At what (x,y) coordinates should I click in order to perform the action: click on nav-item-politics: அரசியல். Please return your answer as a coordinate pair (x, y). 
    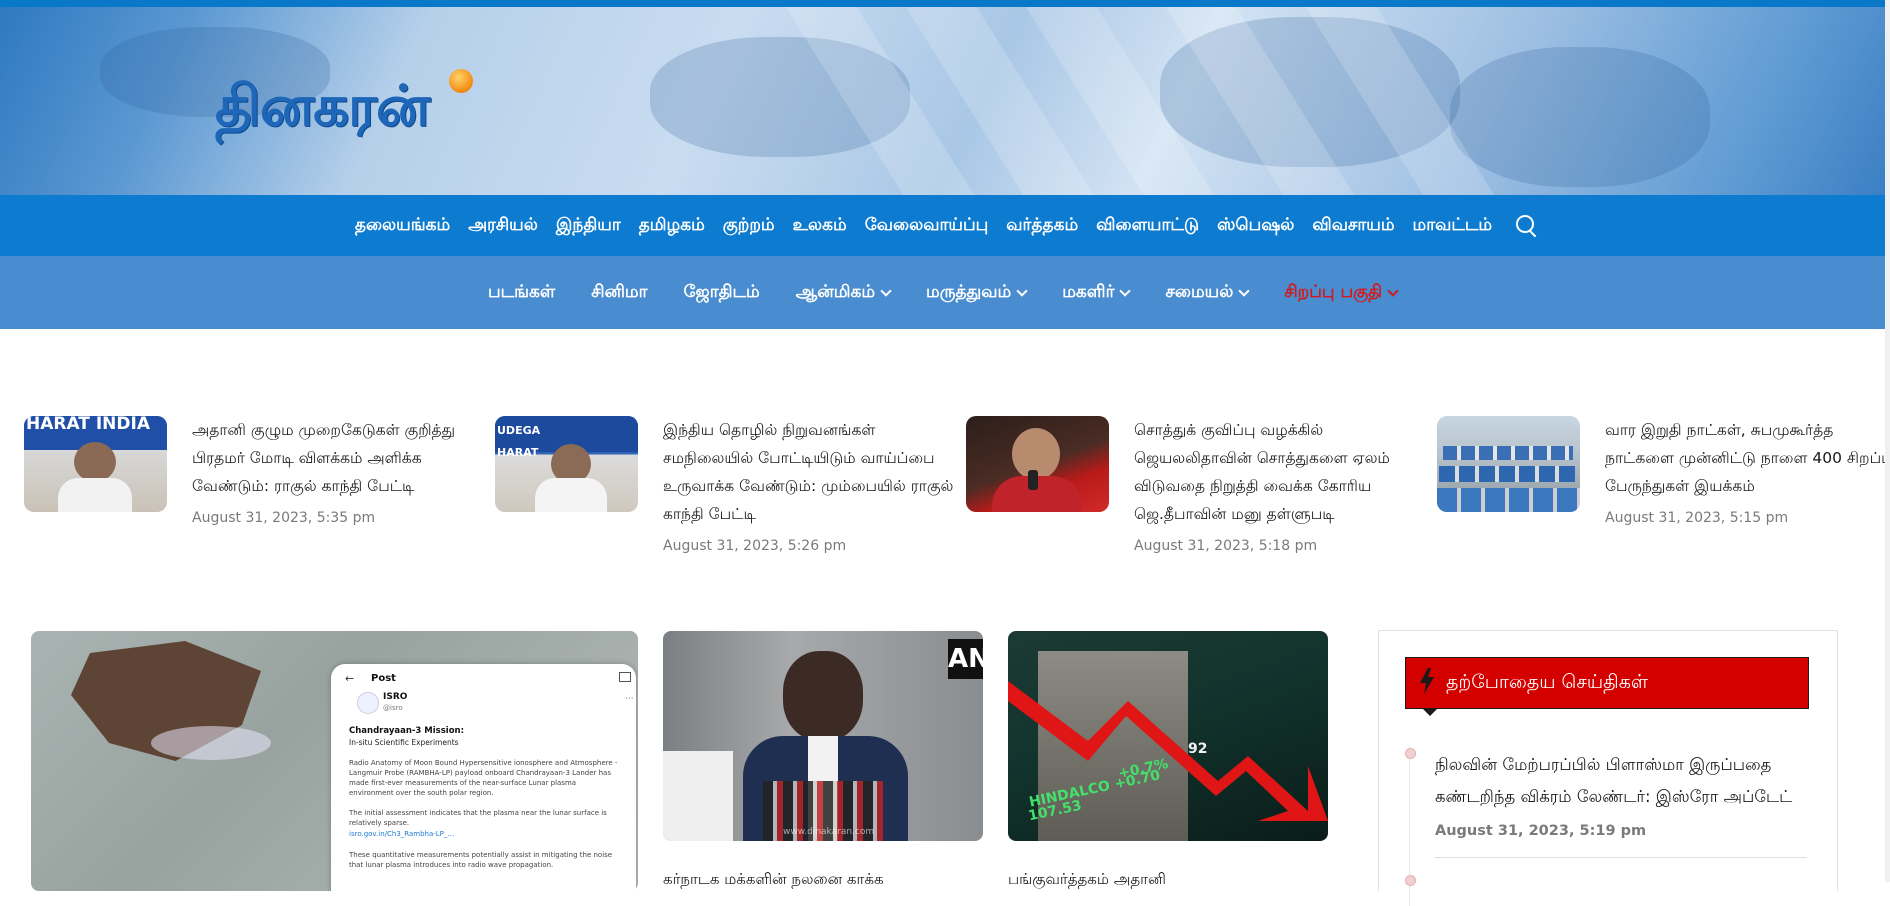
    Looking at the image, I should click on (503, 226).